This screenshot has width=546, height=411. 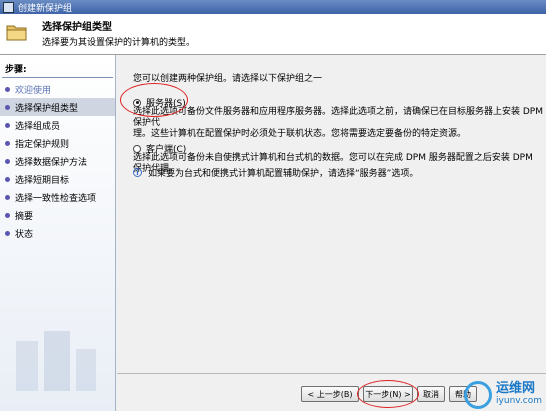 What do you see at coordinates (388, 394) in the screenshot?
I see `annotation-circle-next` at bounding box center [388, 394].